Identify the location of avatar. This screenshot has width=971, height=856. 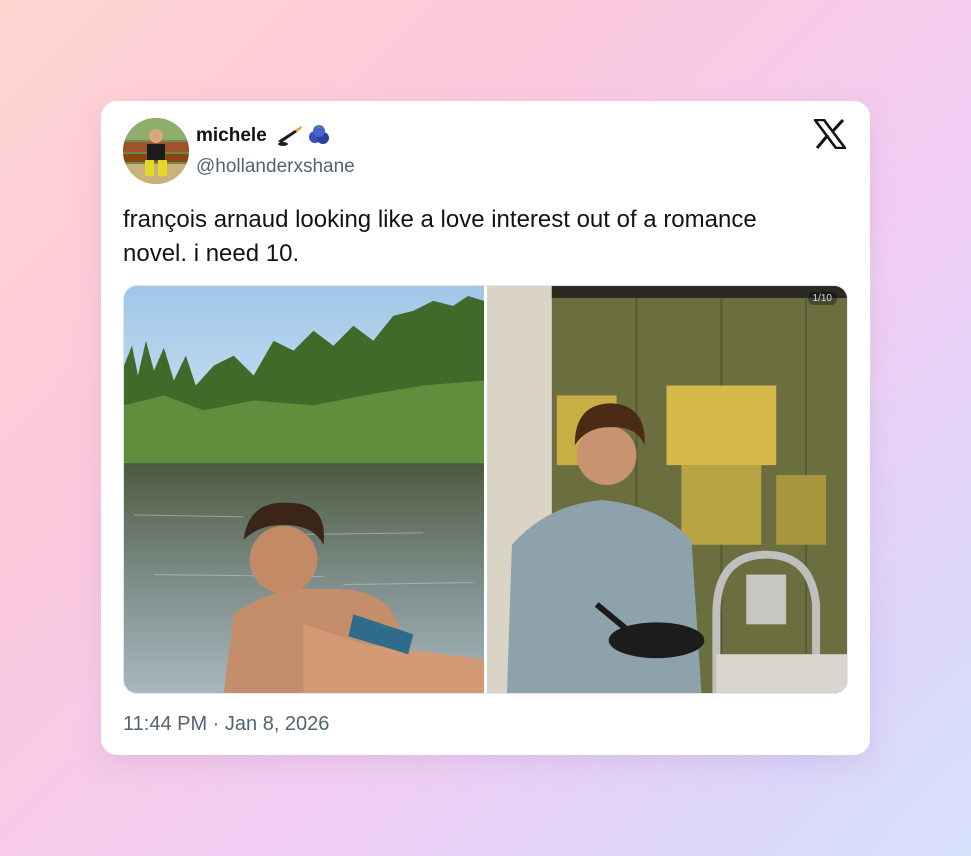
(156, 151).